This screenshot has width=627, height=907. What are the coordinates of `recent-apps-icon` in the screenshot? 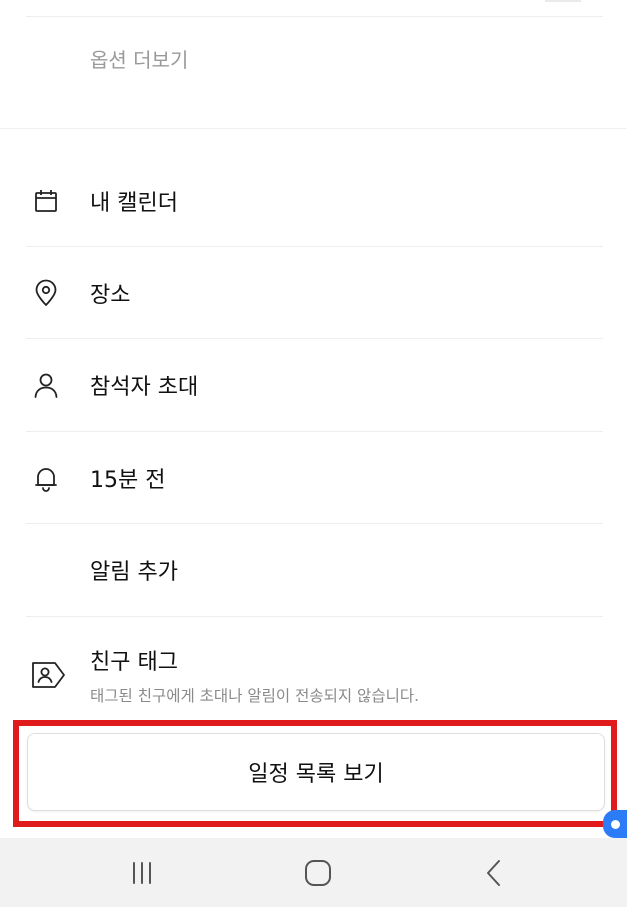 It's located at (142, 873).